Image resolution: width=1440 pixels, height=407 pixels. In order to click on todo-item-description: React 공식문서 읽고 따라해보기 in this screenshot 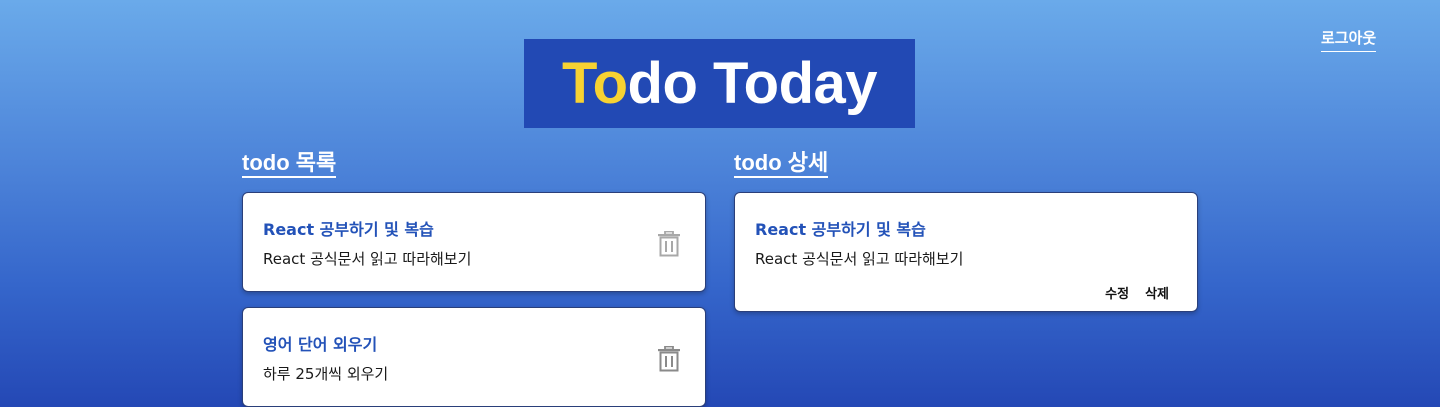, I will do `click(367, 259)`.